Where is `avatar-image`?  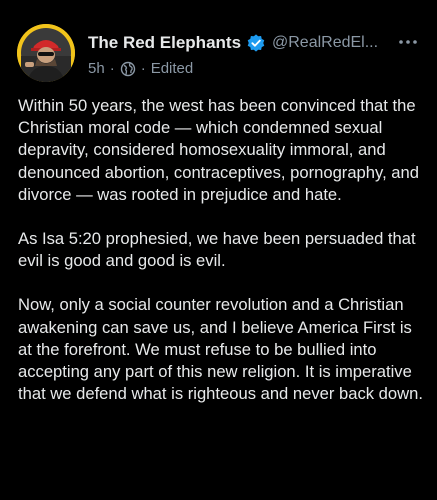 avatar-image is located at coordinates (46, 53).